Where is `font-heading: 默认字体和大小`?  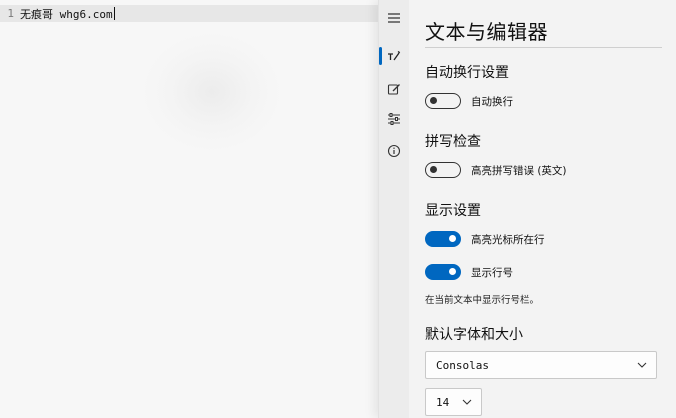
font-heading: 默认字体和大小 is located at coordinates (474, 335).